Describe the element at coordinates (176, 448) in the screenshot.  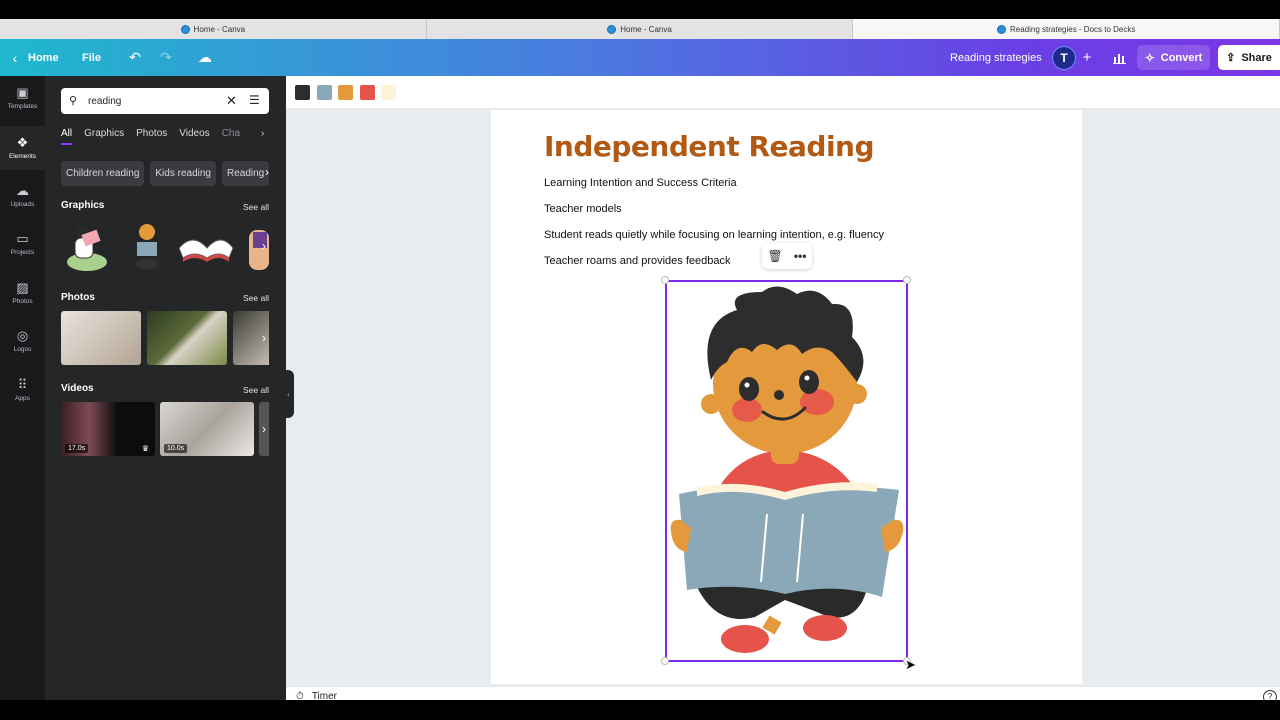
I see `video-duration: 10.0s` at that location.